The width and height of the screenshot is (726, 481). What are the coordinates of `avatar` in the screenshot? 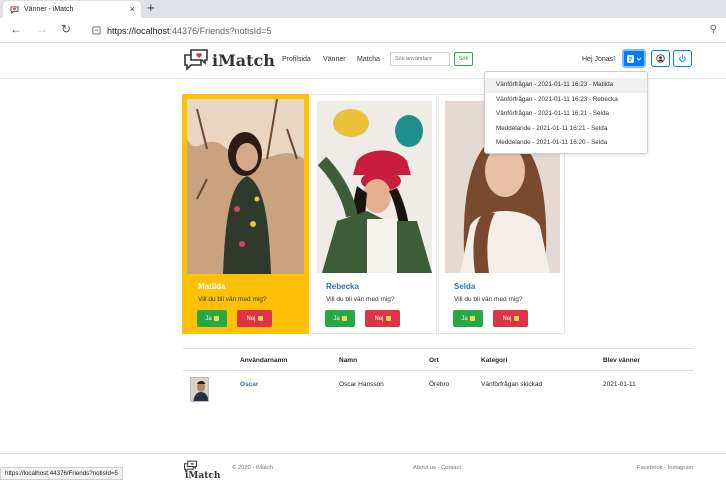 It's located at (199, 389).